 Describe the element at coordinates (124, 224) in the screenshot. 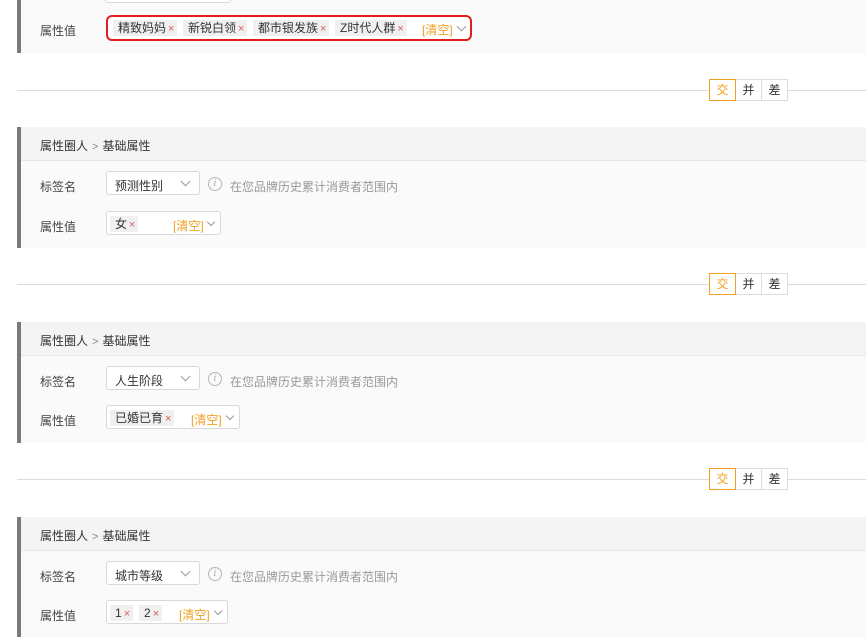

I see `selected-tag: 女 ×` at that location.